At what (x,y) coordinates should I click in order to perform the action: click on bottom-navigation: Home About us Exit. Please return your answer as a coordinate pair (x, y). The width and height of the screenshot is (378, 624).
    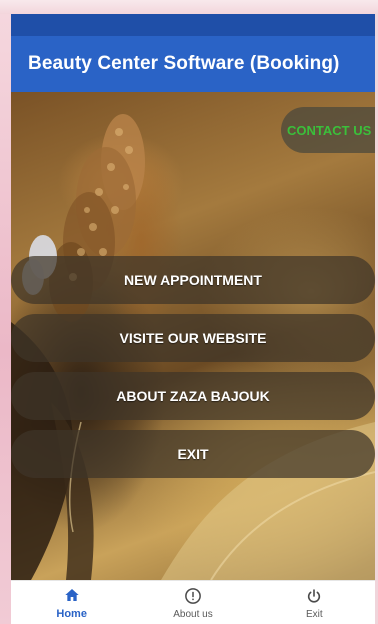
    Looking at the image, I should click on (193, 602).